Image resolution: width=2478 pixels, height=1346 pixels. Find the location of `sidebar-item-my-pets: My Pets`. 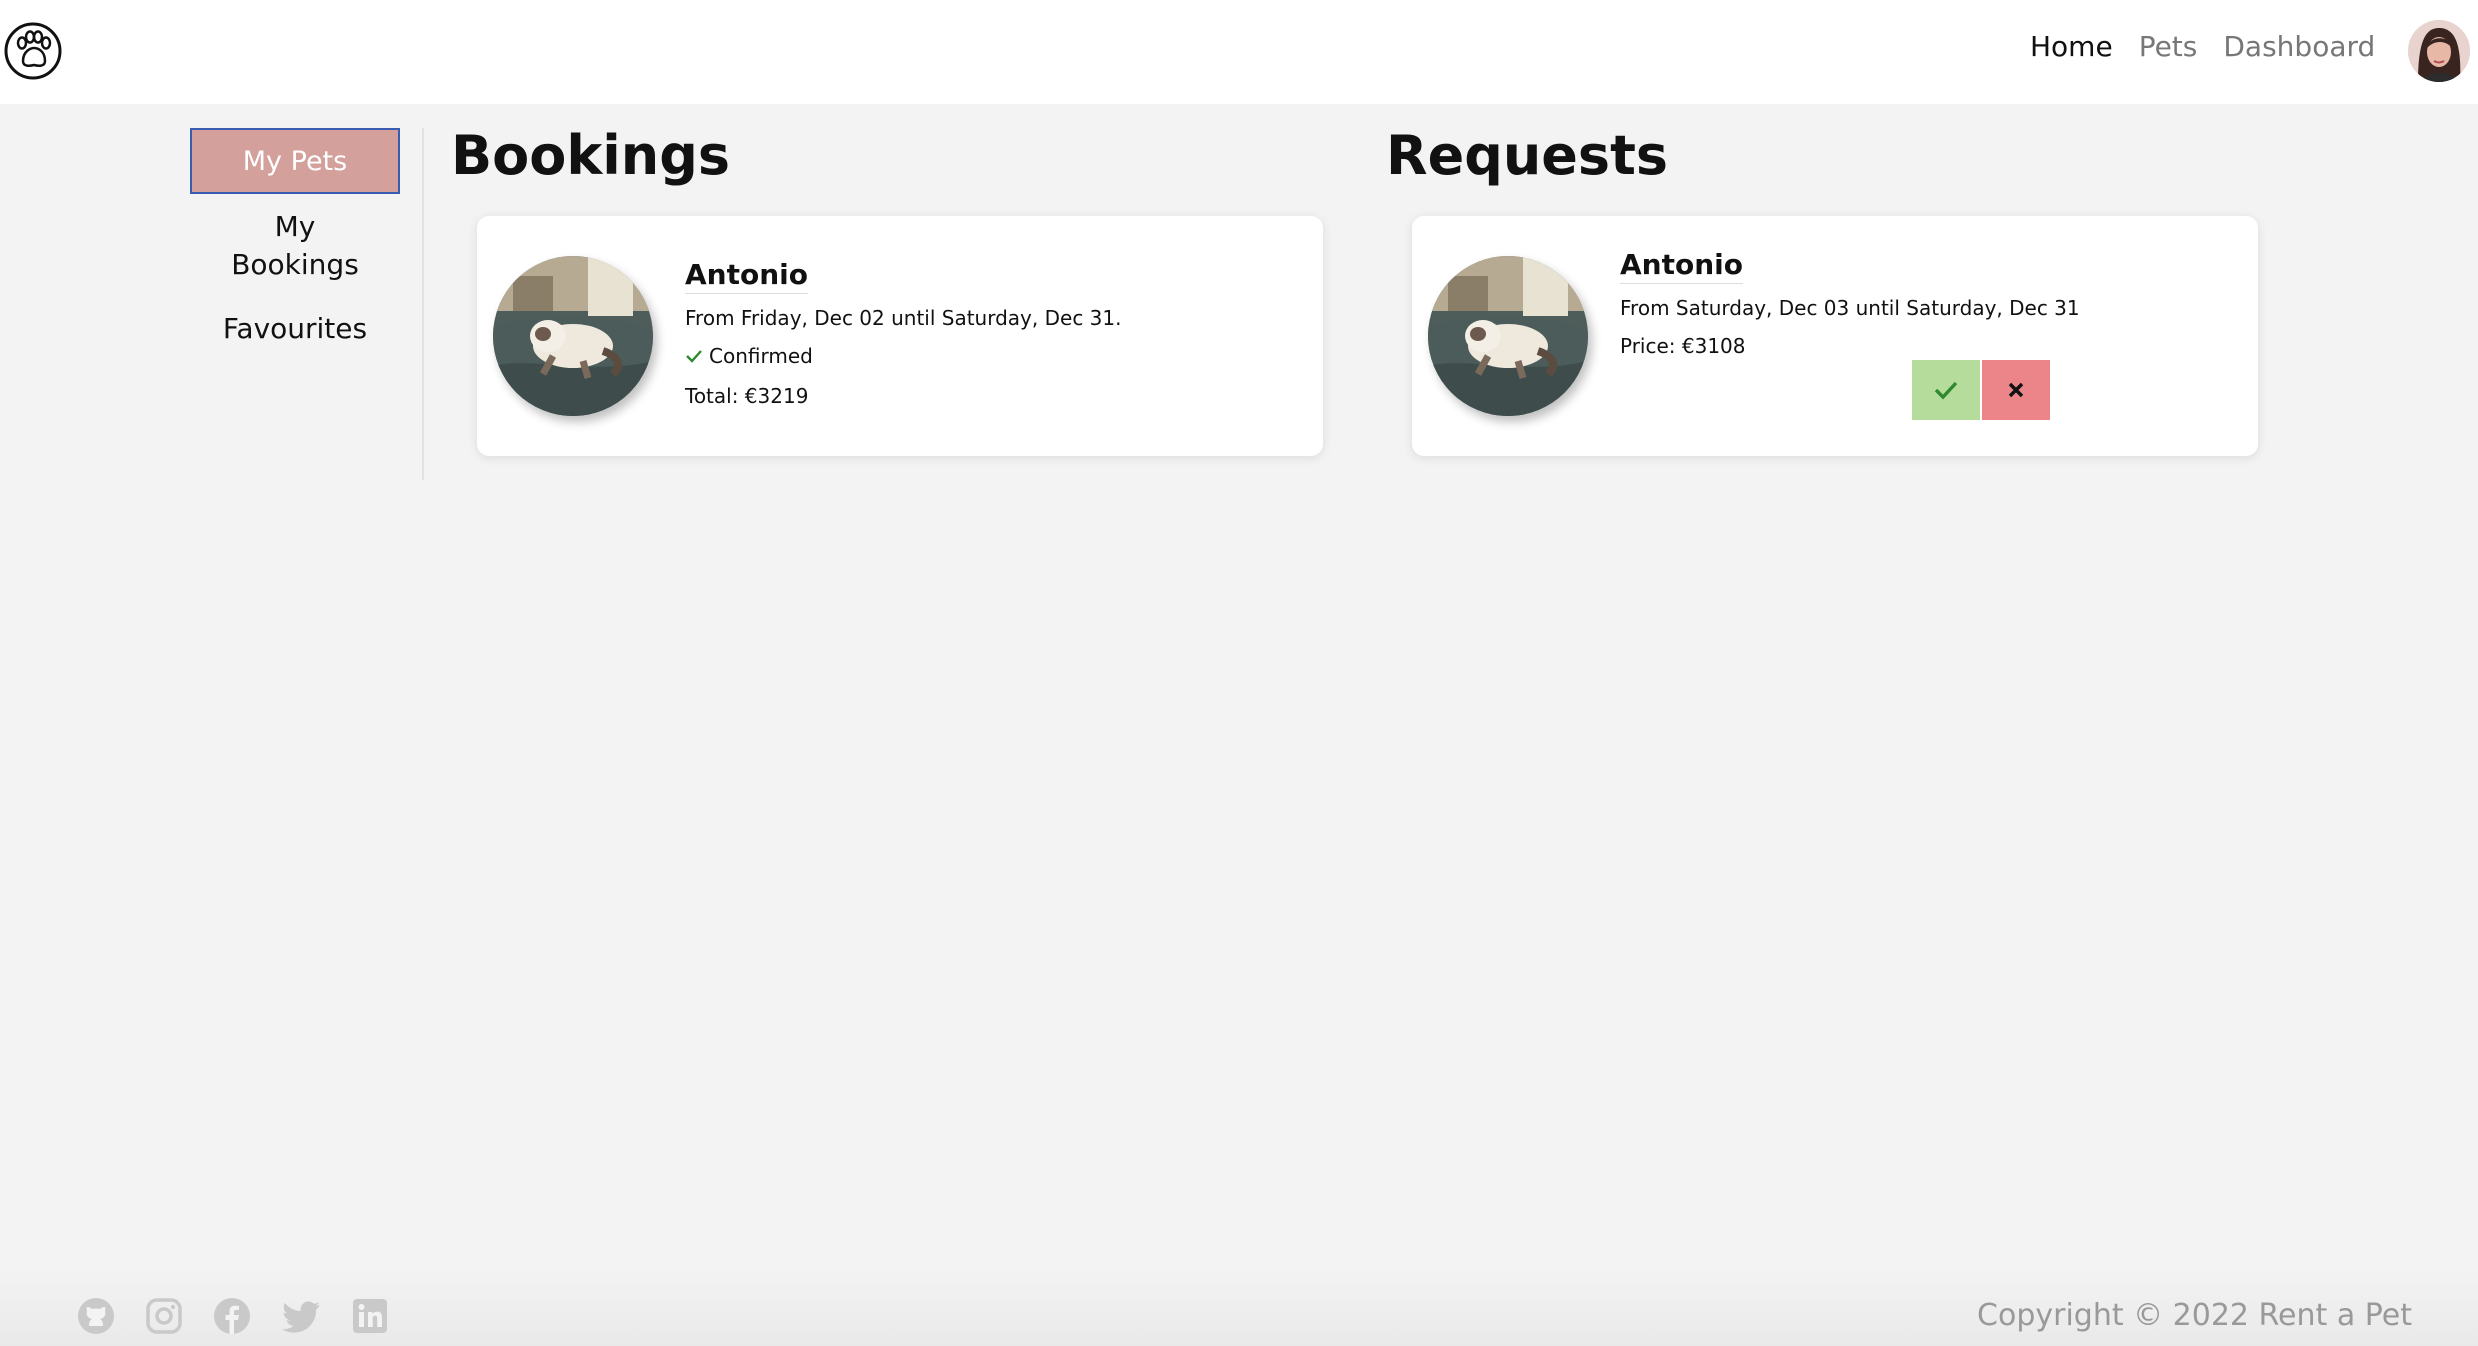

sidebar-item-my-pets: My Pets is located at coordinates (295, 161).